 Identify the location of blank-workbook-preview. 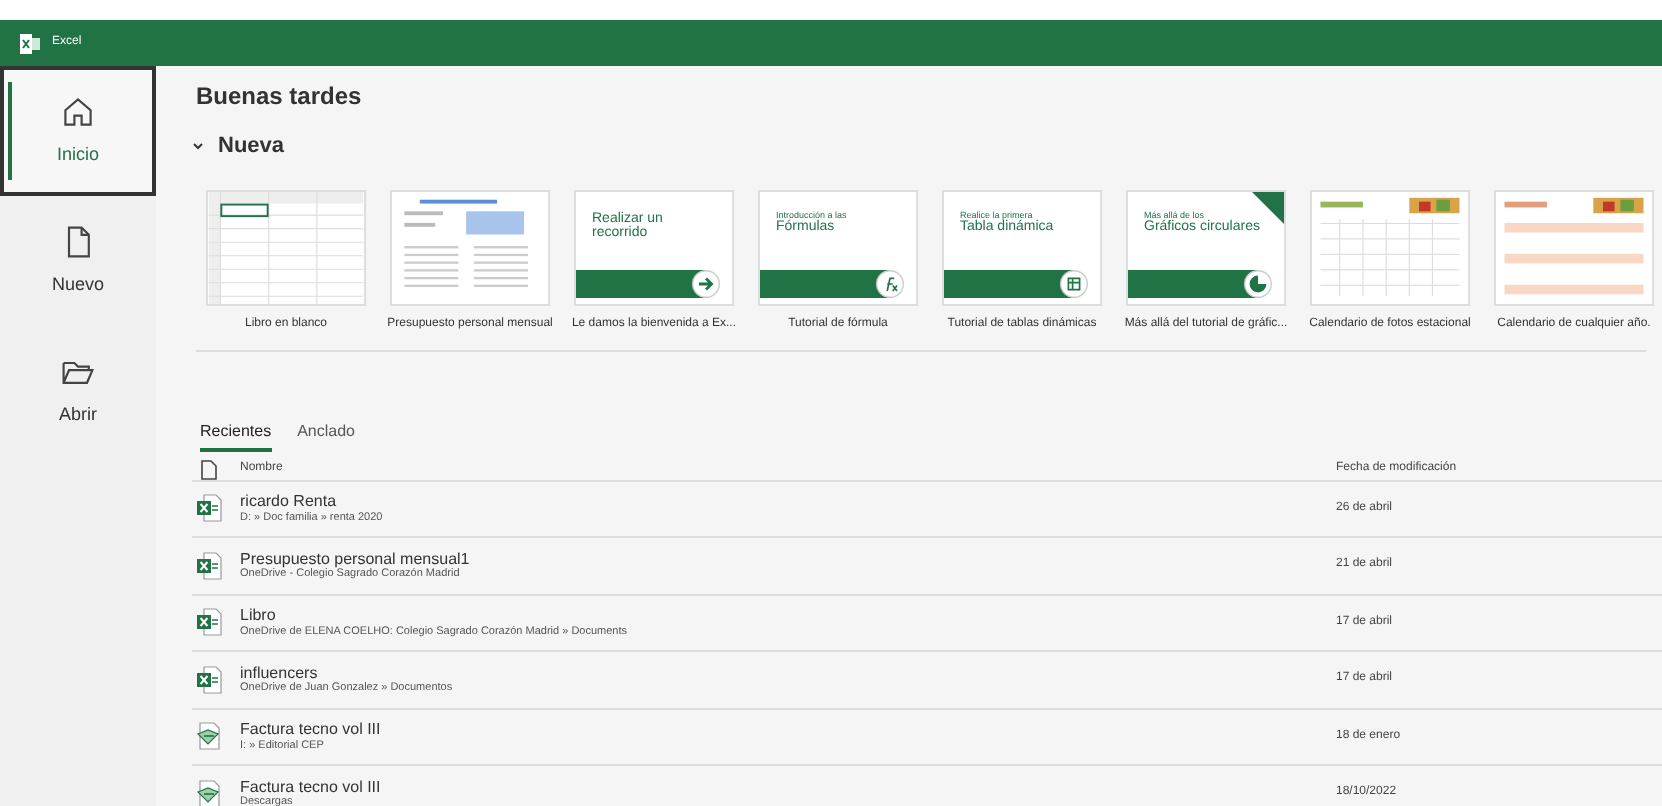
(286, 247).